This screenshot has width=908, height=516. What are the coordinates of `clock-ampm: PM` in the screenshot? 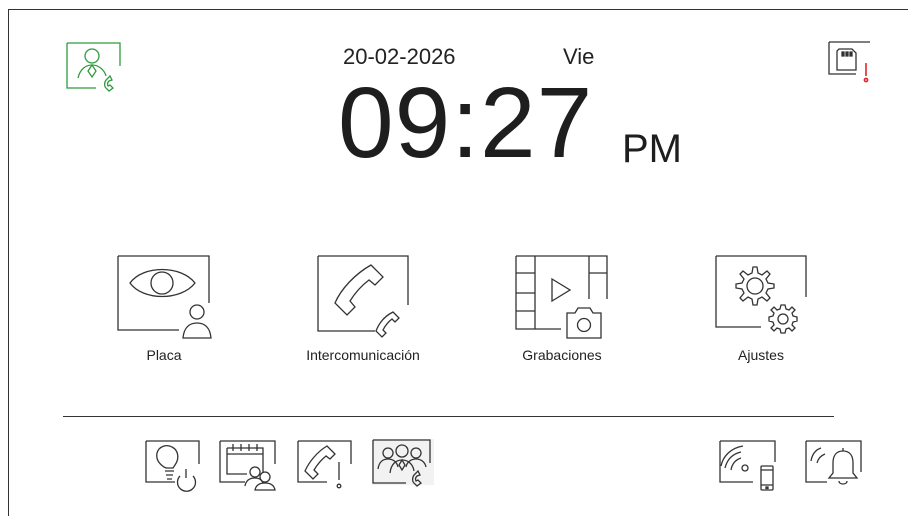 It's located at (652, 149).